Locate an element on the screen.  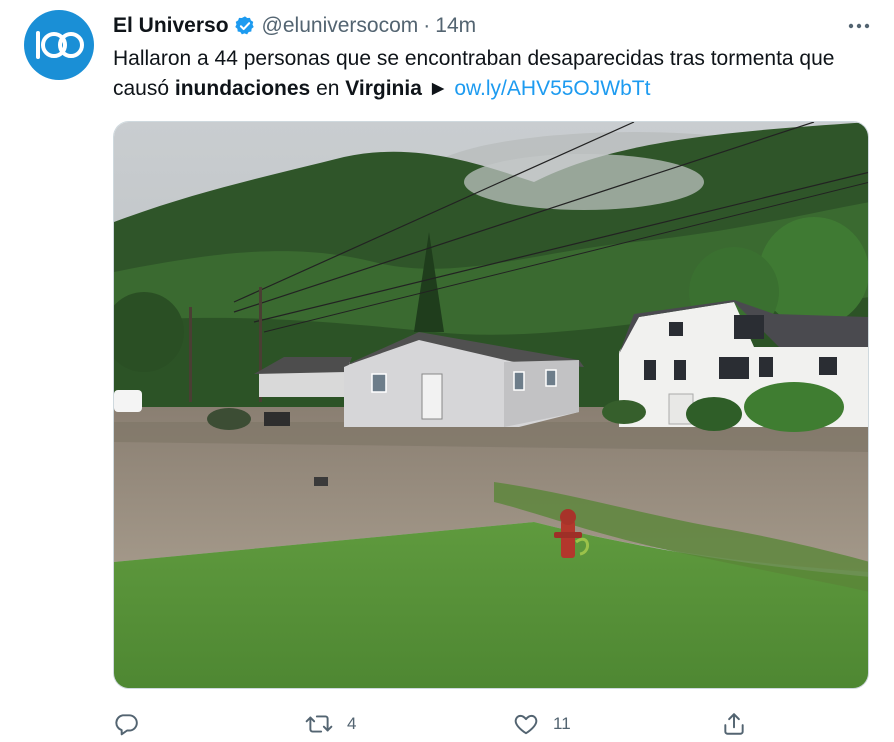
tweet-header: El Universo @eluniversocom · 14m is located at coordinates (493, 26).